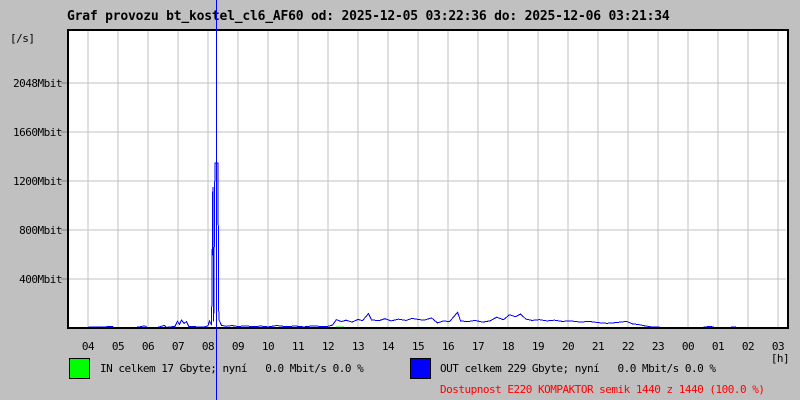  What do you see at coordinates (418, 346) in the screenshot?
I see `x-tick-label: 15` at bounding box center [418, 346].